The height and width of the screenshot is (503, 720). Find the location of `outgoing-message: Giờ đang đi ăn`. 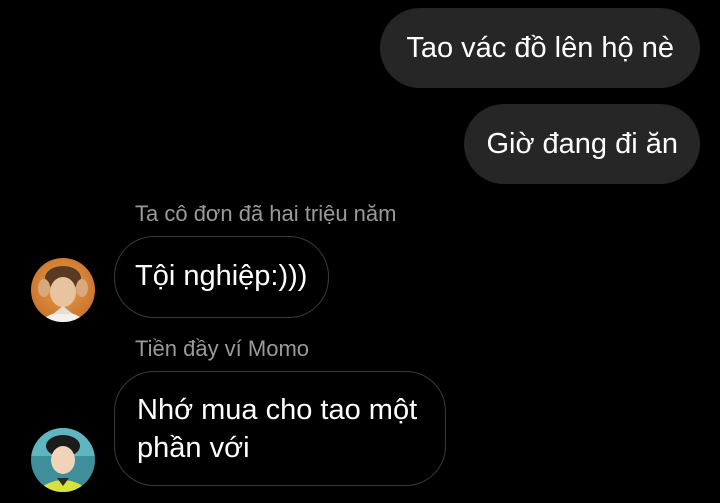

outgoing-message: Giờ đang đi ăn is located at coordinates (582, 144).